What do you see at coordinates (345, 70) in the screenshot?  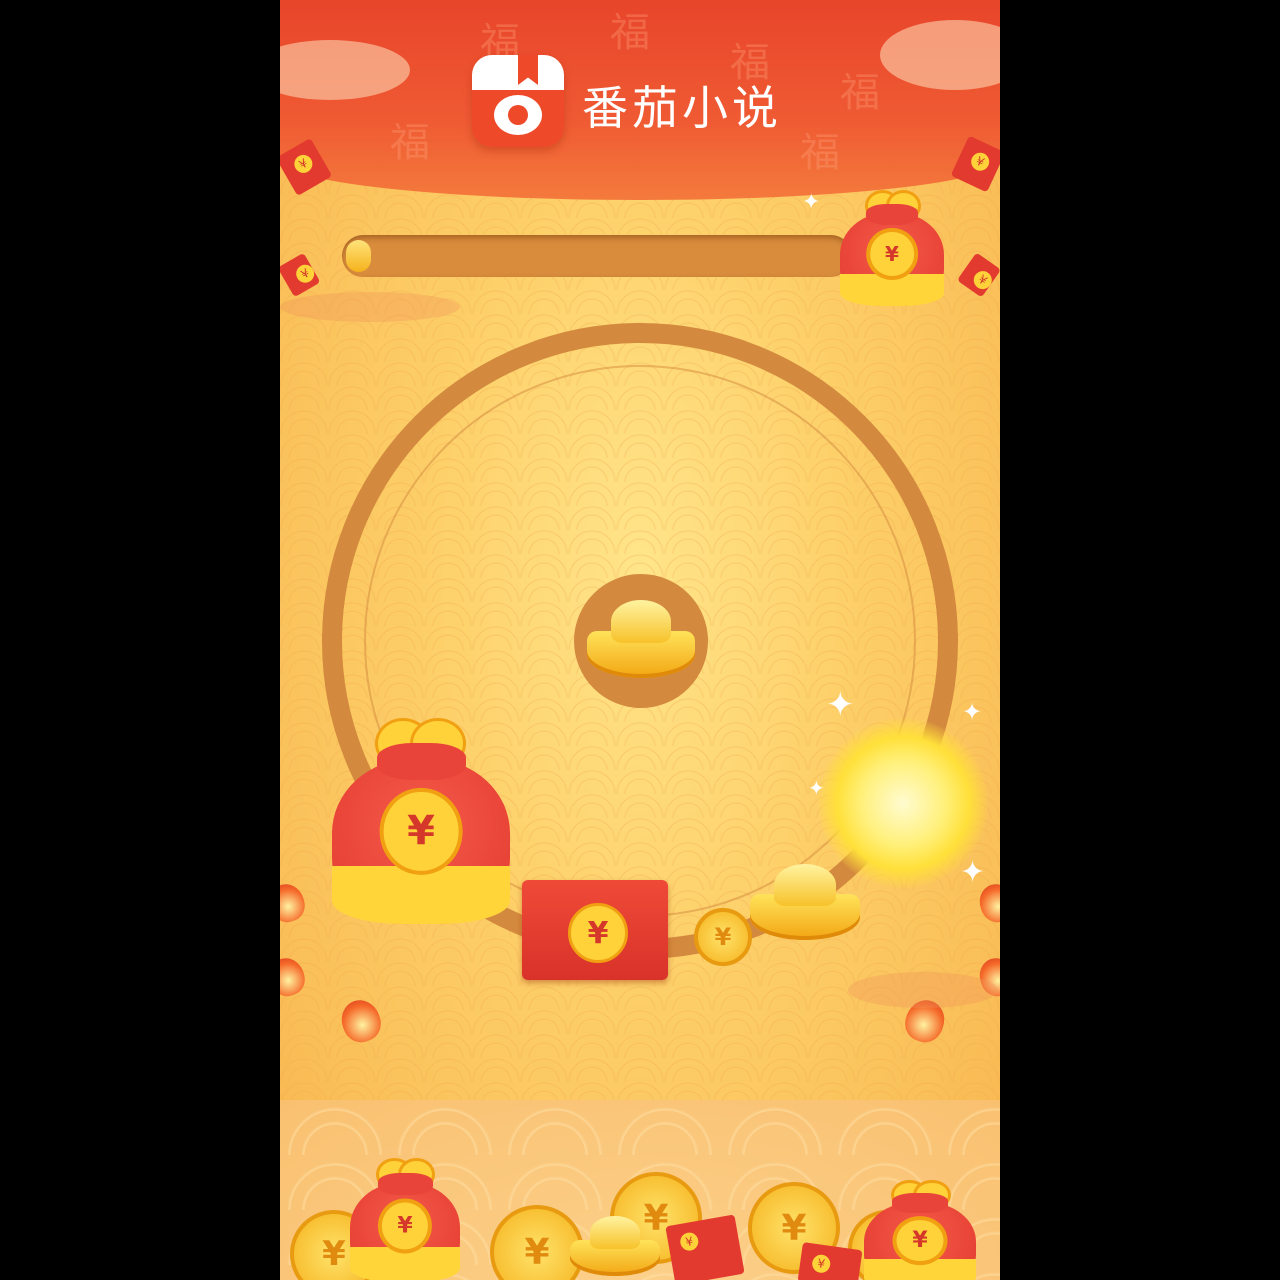 I see `cloud-decoration-left` at bounding box center [345, 70].